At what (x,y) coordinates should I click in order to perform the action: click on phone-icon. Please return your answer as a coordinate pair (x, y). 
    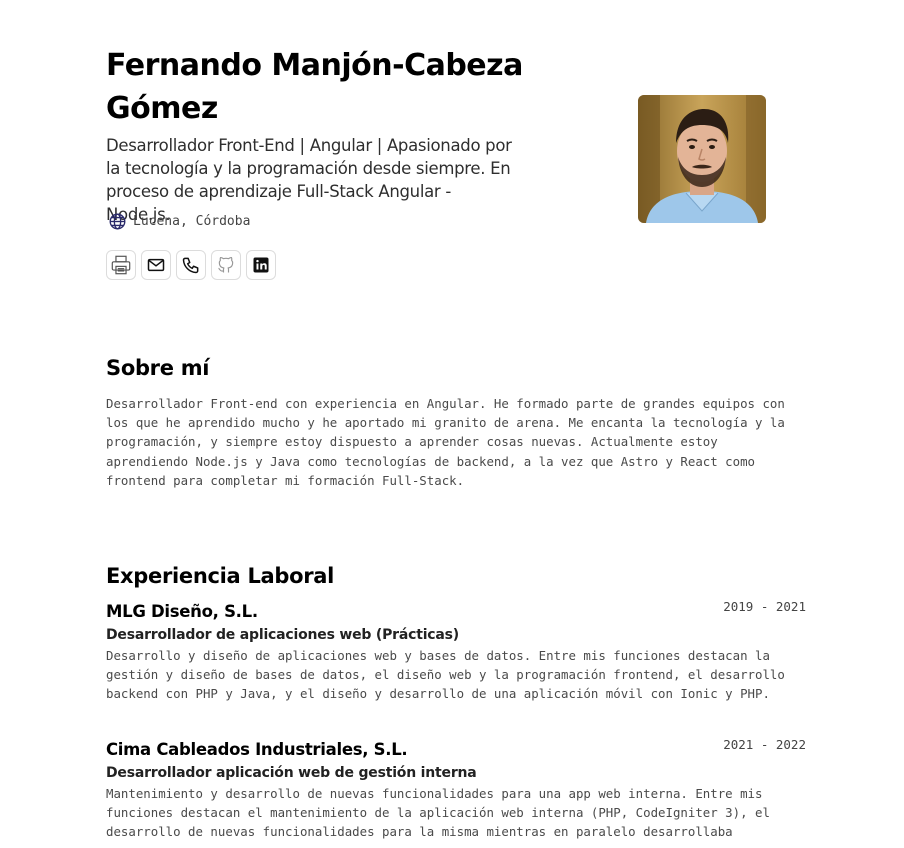
    Looking at the image, I should click on (191, 265).